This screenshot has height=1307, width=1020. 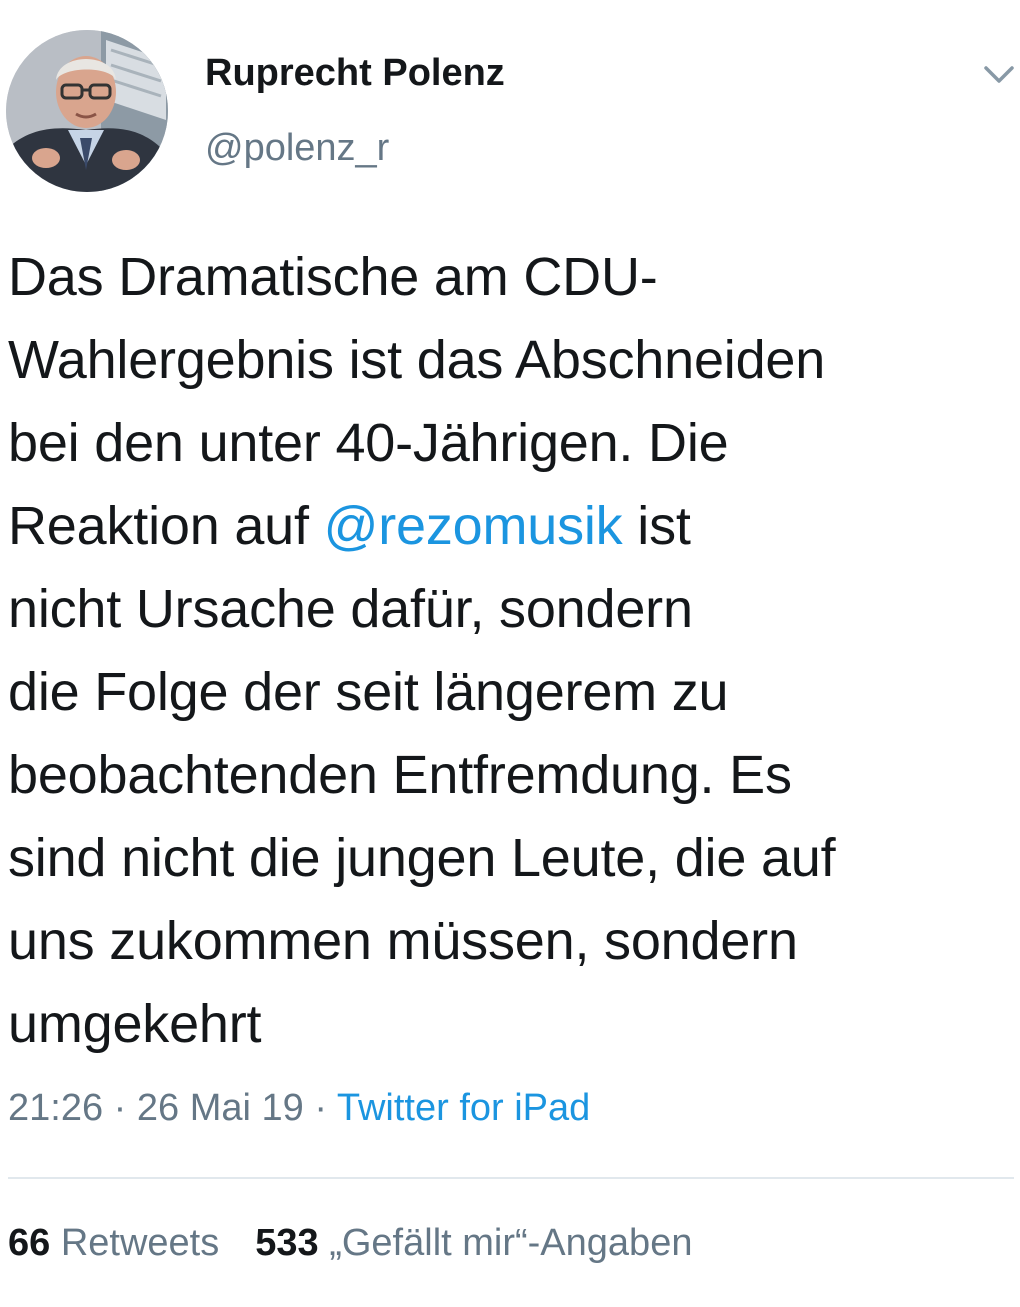 What do you see at coordinates (135, 1024) in the screenshot?
I see `tweet-line: umgekehrt` at bounding box center [135, 1024].